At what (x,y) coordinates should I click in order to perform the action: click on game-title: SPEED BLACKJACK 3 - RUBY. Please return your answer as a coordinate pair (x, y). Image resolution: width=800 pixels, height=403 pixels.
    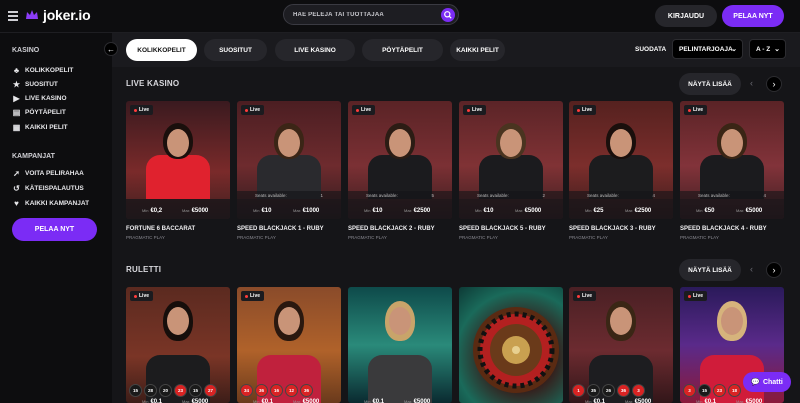
    Looking at the image, I should click on (612, 229).